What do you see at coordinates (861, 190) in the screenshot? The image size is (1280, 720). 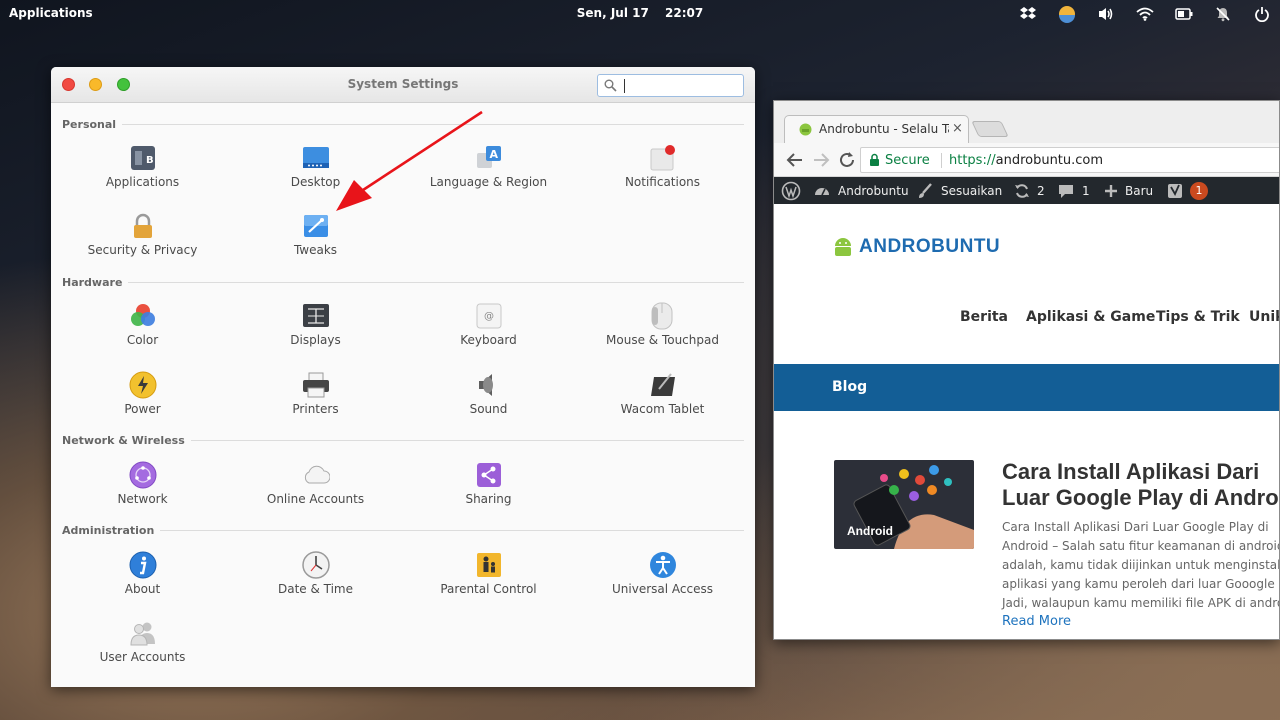 I see `wp-site-link: Androbuntu` at bounding box center [861, 190].